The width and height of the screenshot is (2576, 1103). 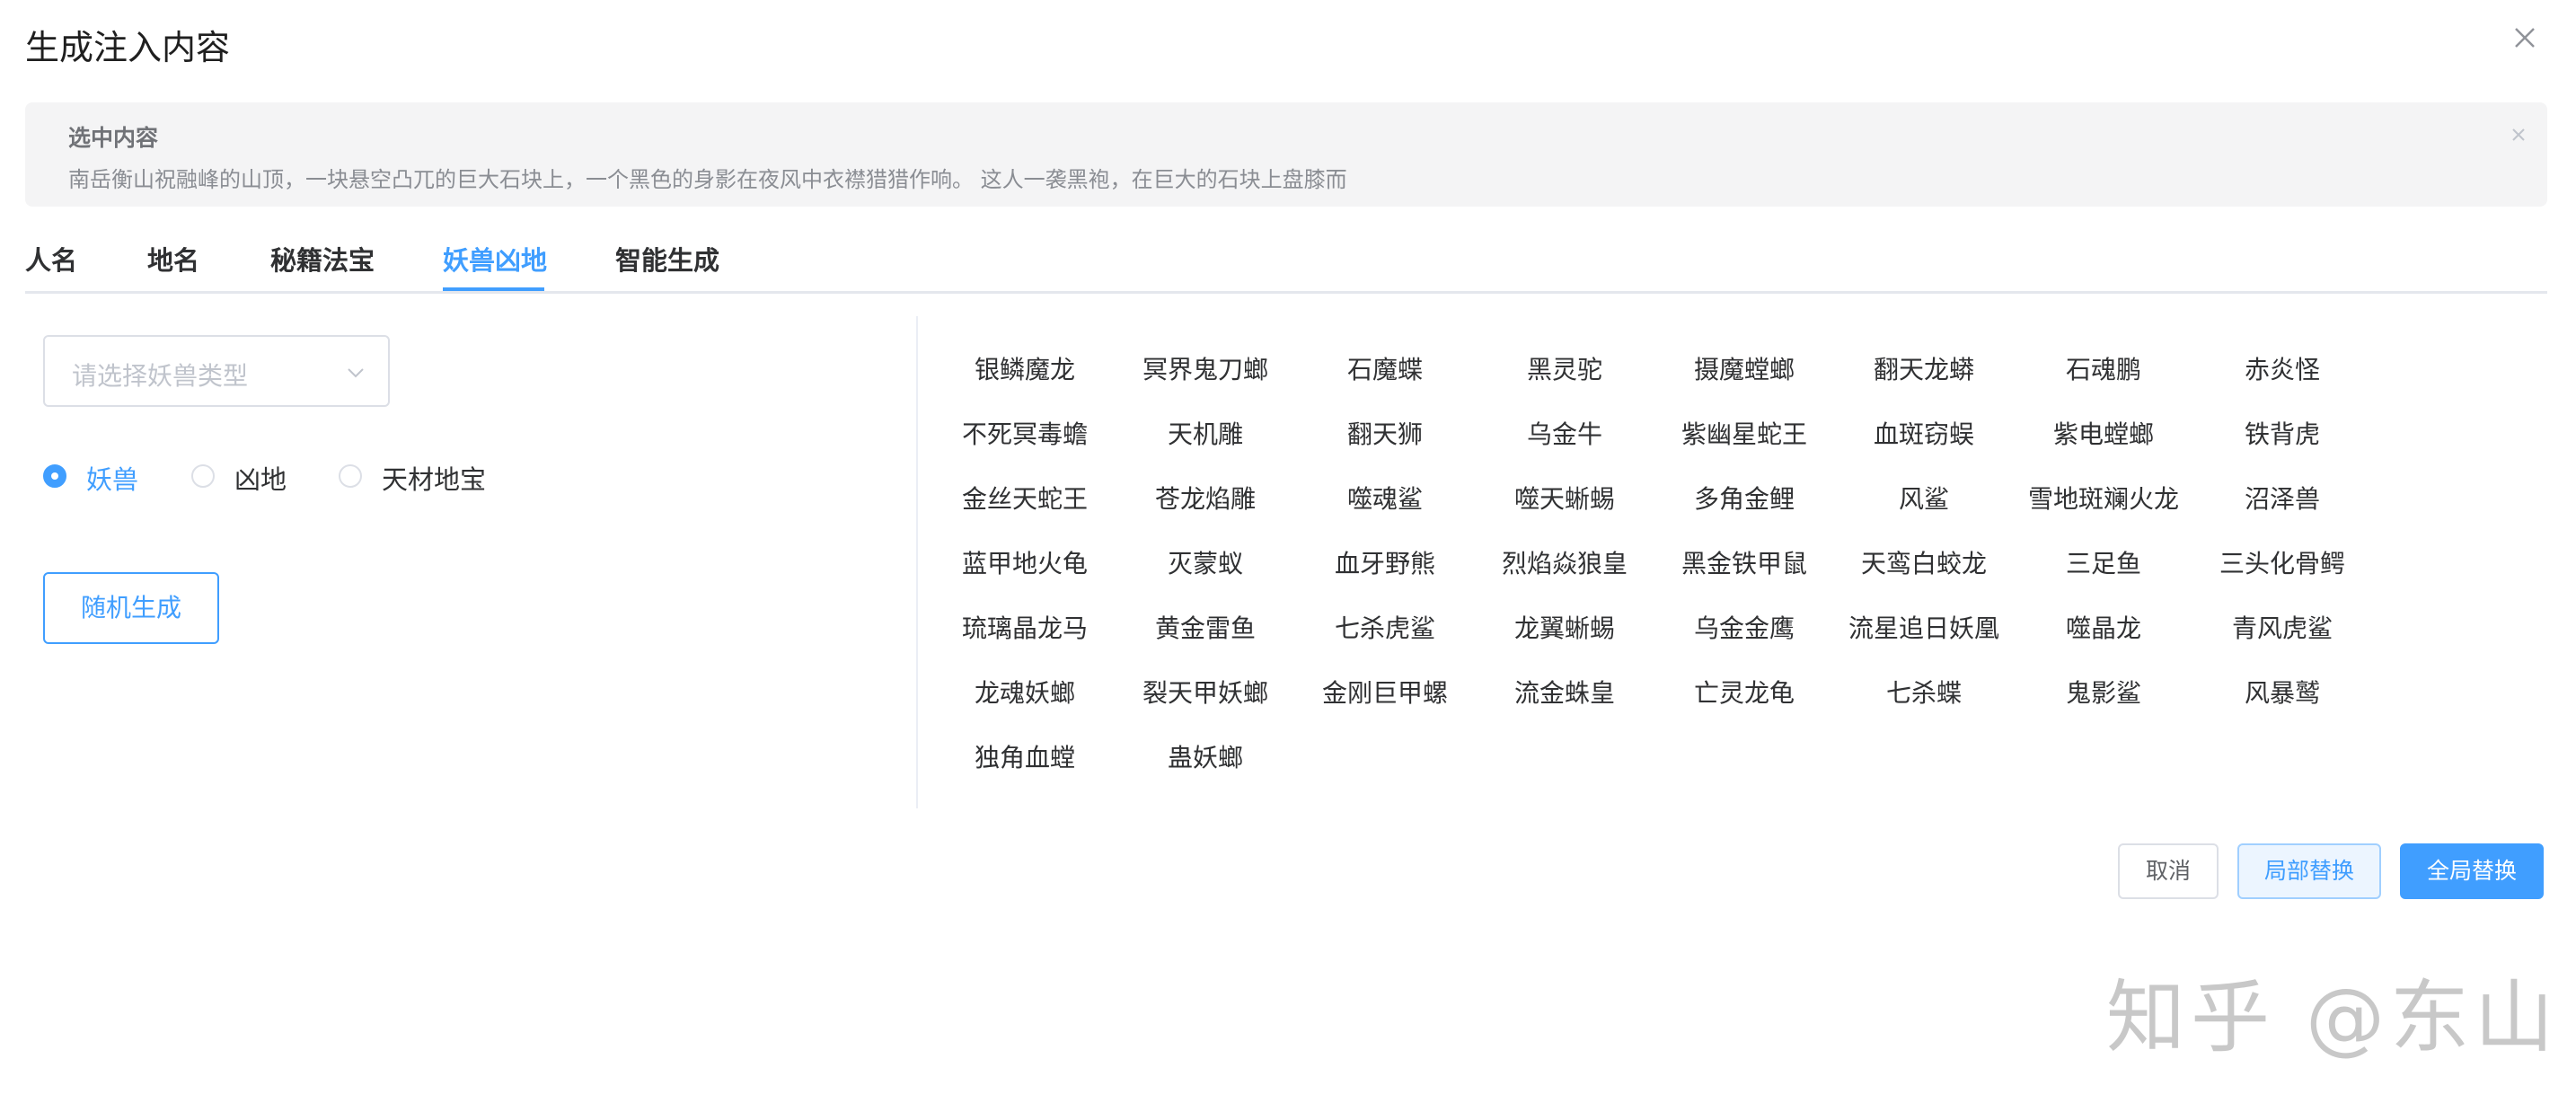 What do you see at coordinates (2472, 871) in the screenshot?
I see `global-replace-button: 全局替换` at bounding box center [2472, 871].